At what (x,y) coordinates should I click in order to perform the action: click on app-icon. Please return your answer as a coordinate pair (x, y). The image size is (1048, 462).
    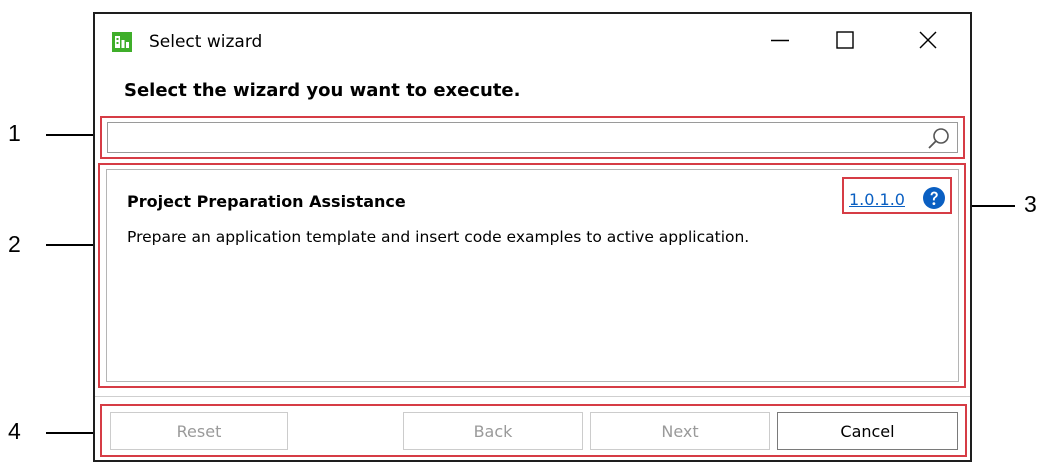
    Looking at the image, I should click on (122, 42).